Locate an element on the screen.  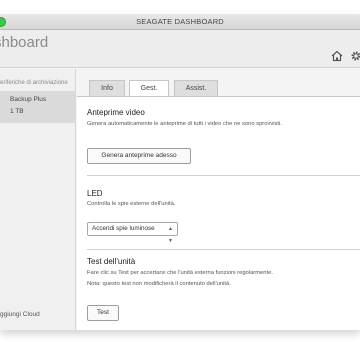
led-select: Accendi spie luminose ▲ ▼ is located at coordinates (132, 233).